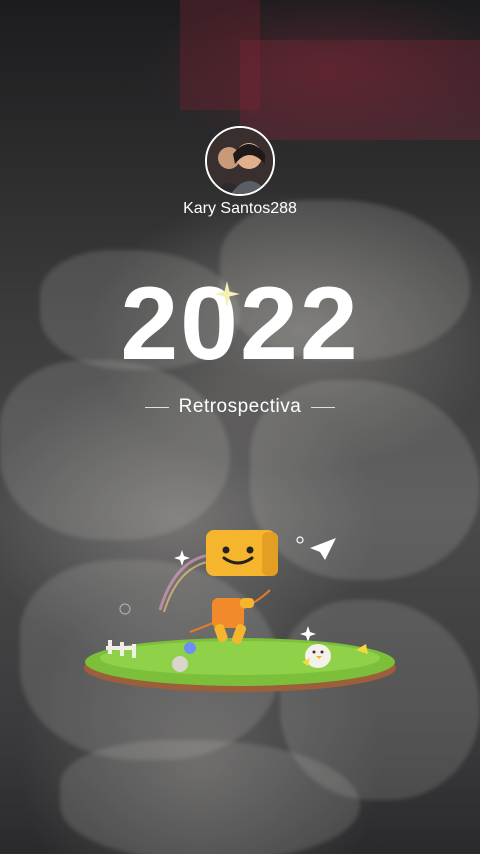 The width and height of the screenshot is (480, 854). I want to click on avatar, so click(240, 161).